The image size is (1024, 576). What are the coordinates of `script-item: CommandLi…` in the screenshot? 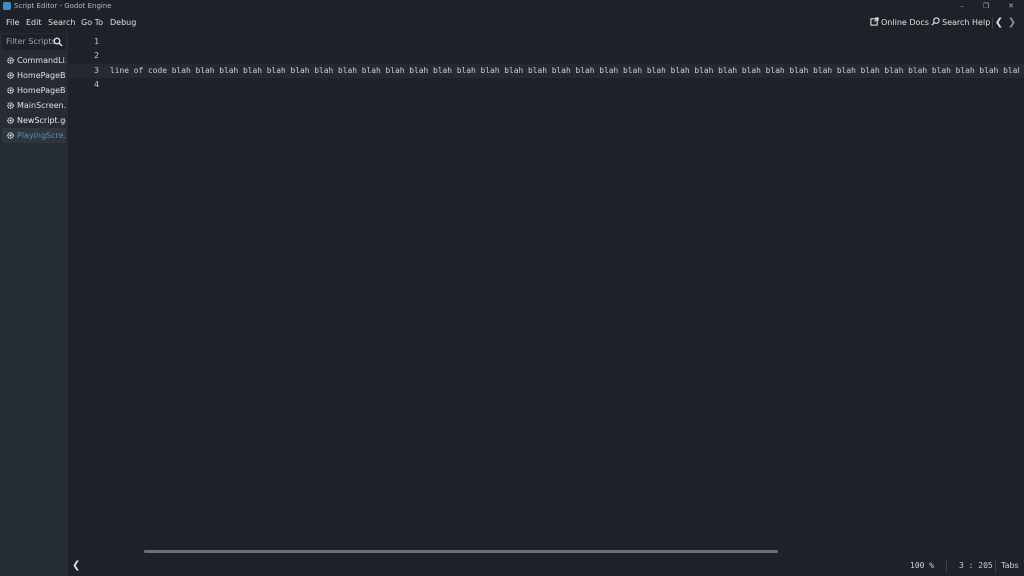 It's located at (34, 60).